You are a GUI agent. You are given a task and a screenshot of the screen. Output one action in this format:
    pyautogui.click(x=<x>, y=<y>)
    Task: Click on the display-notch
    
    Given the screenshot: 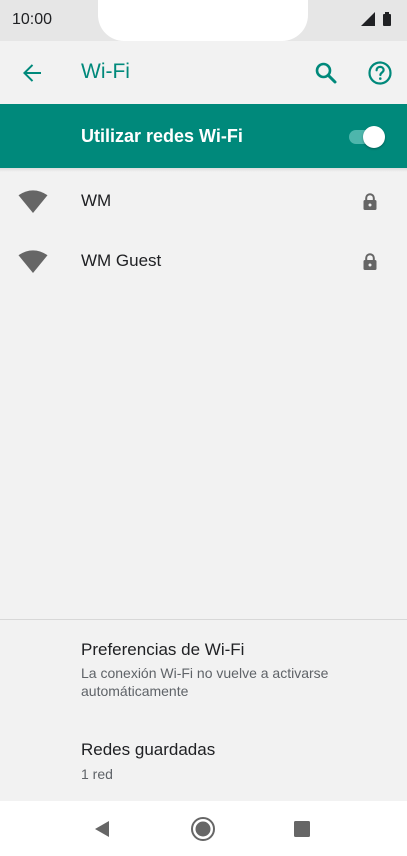 What is the action you would take?
    pyautogui.click(x=203, y=20)
    